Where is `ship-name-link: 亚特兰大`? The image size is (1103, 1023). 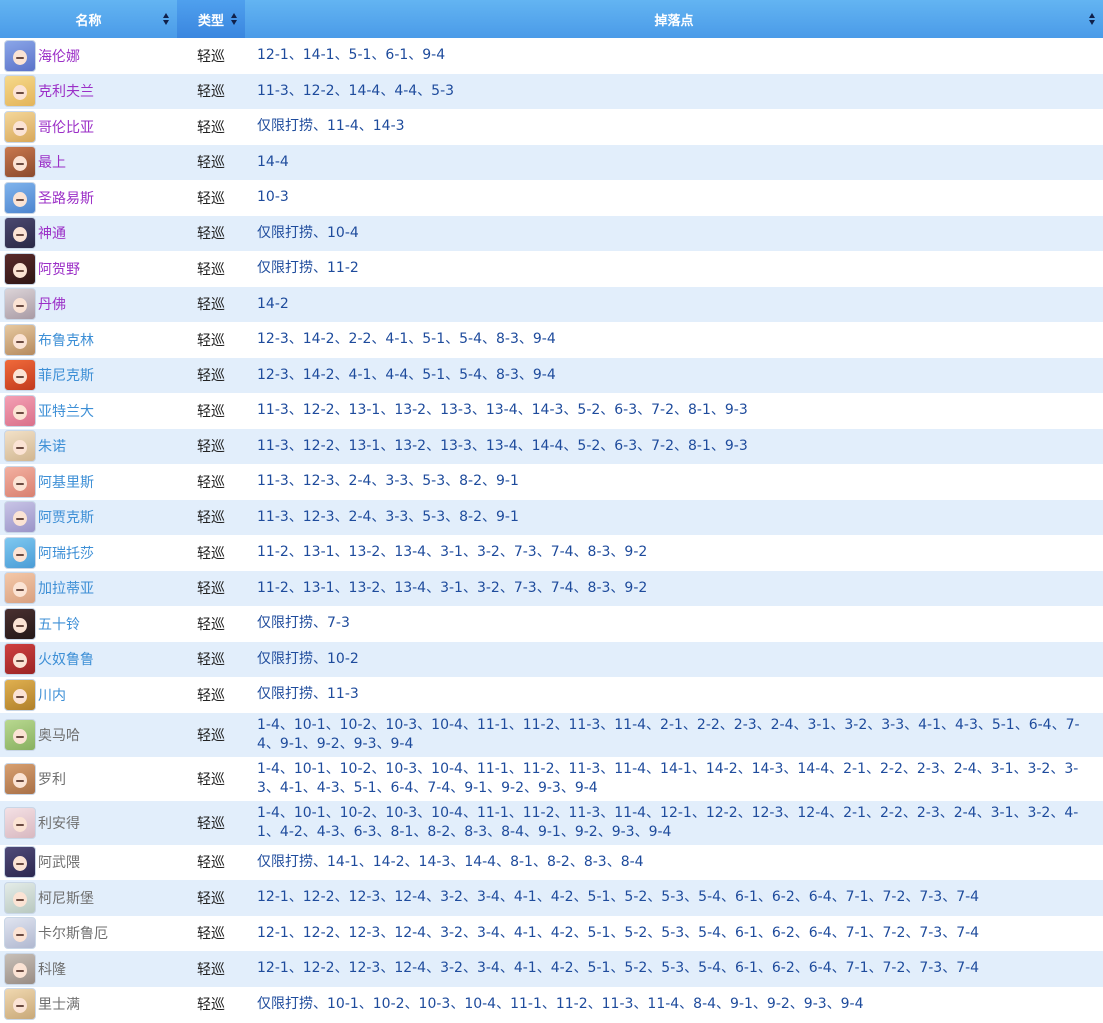 ship-name-link: 亚特兰大 is located at coordinates (66, 411).